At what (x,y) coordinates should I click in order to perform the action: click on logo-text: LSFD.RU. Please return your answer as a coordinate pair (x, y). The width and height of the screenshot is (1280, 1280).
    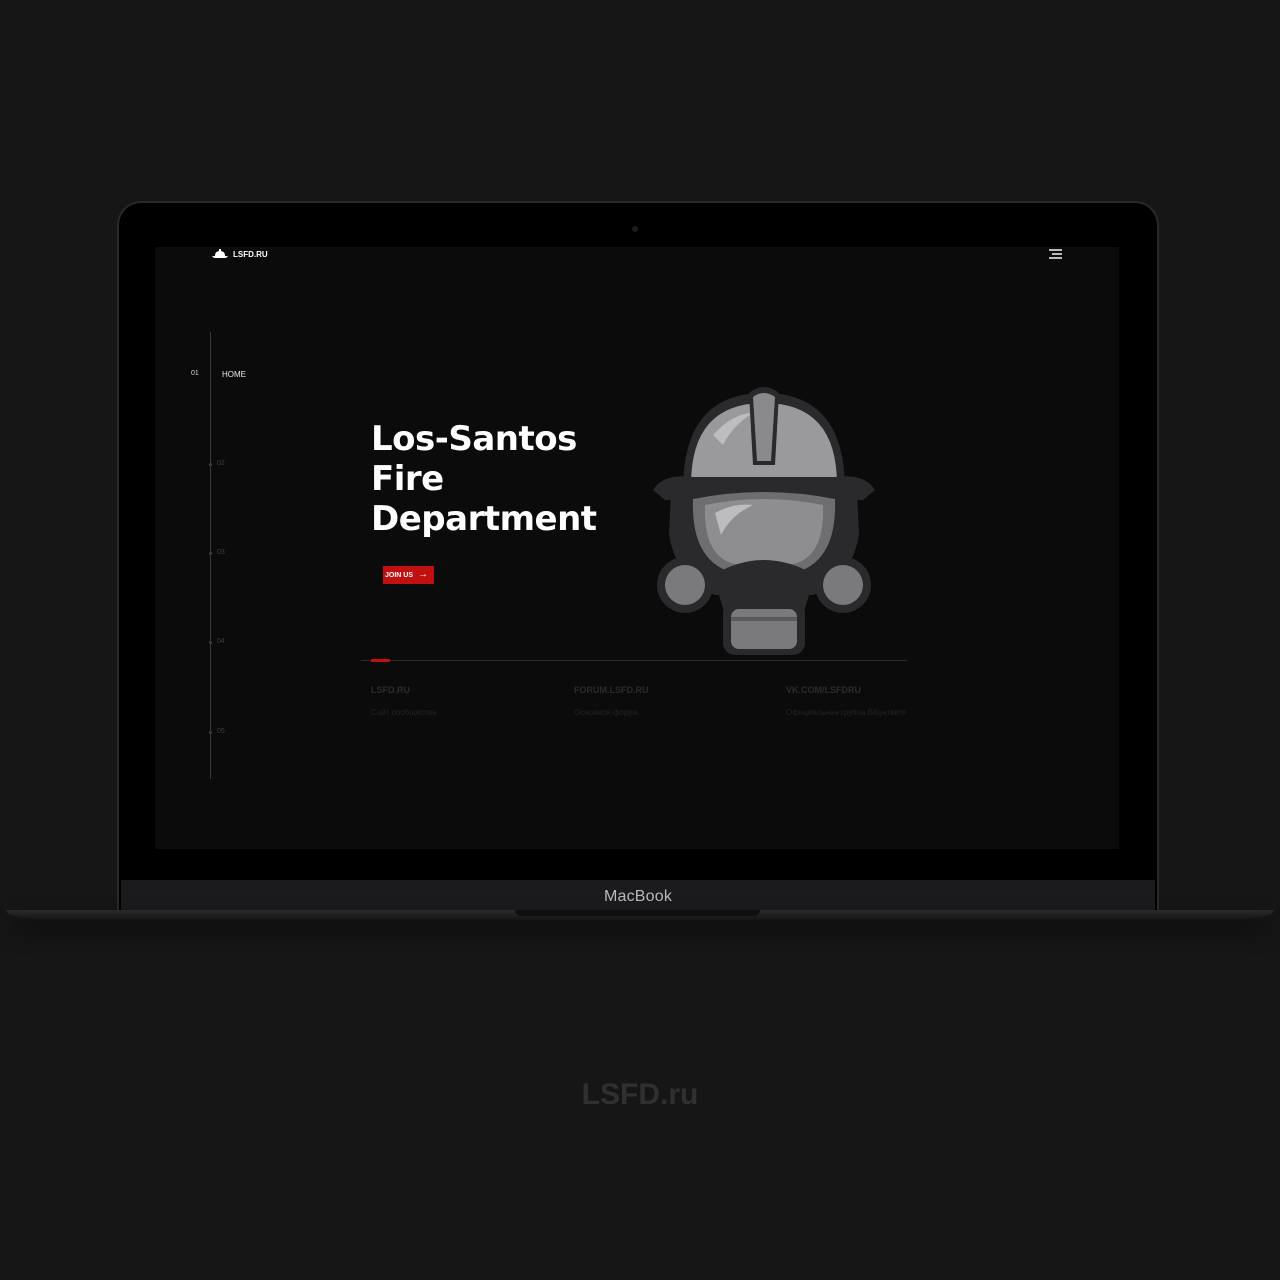
    Looking at the image, I should click on (250, 254).